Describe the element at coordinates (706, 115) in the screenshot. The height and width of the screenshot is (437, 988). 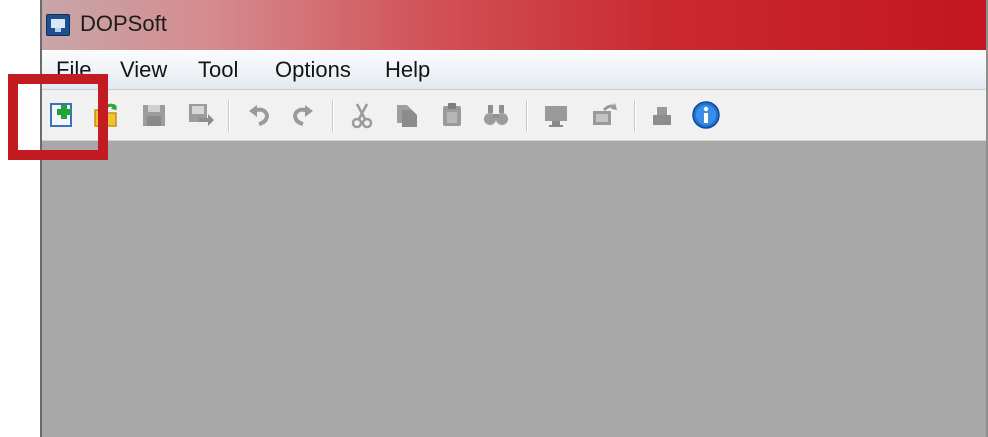
I see `about-icon` at that location.